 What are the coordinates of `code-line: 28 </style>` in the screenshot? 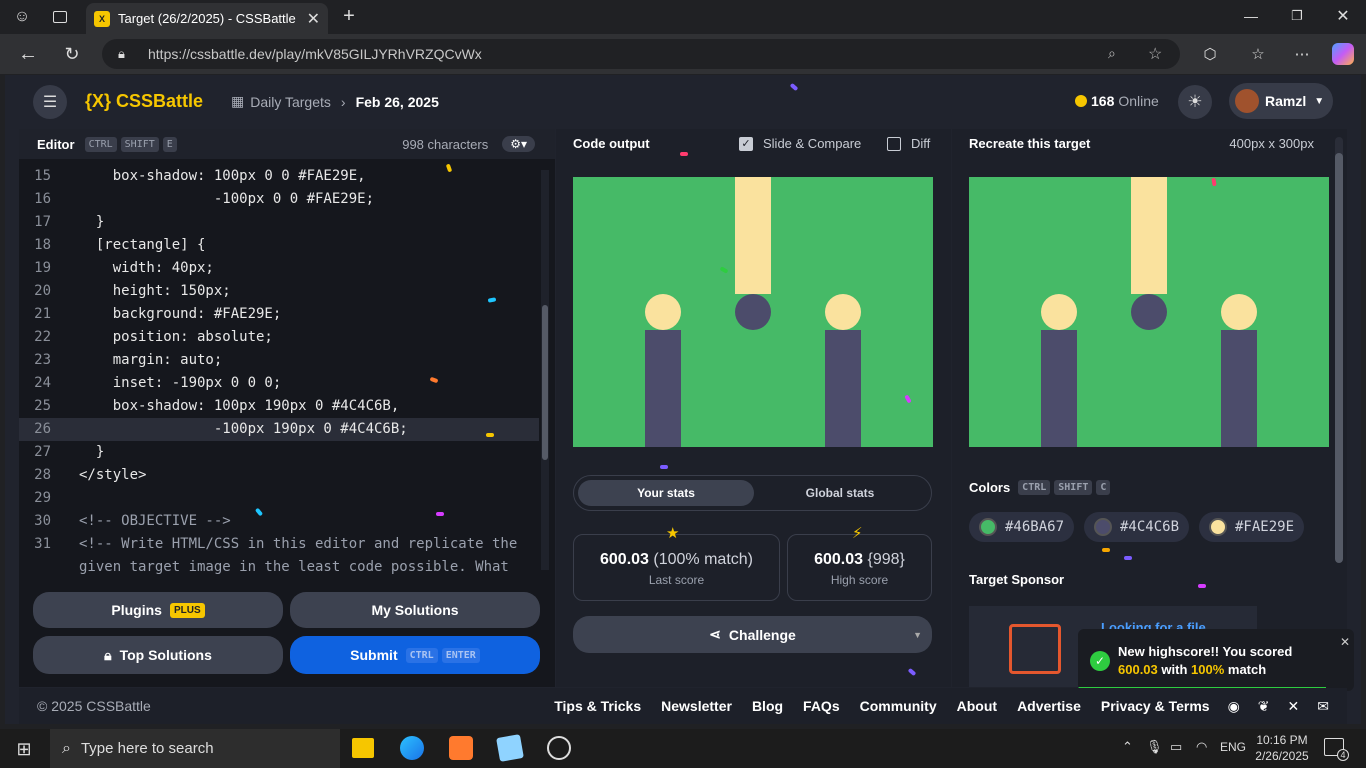 It's located at (90, 475).